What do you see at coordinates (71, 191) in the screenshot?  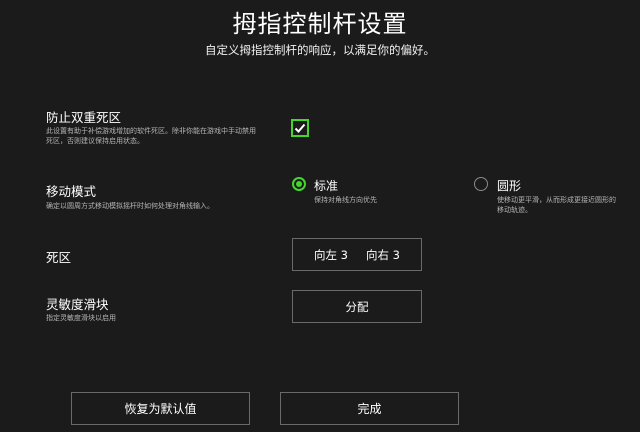 I see `movement-mode-label: 移动模式` at bounding box center [71, 191].